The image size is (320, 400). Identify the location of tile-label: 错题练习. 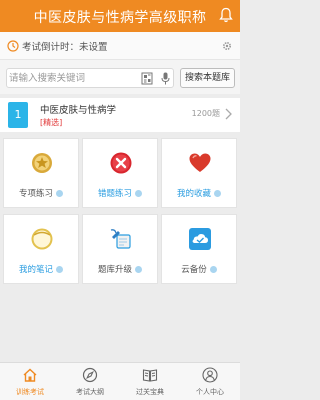
(120, 193).